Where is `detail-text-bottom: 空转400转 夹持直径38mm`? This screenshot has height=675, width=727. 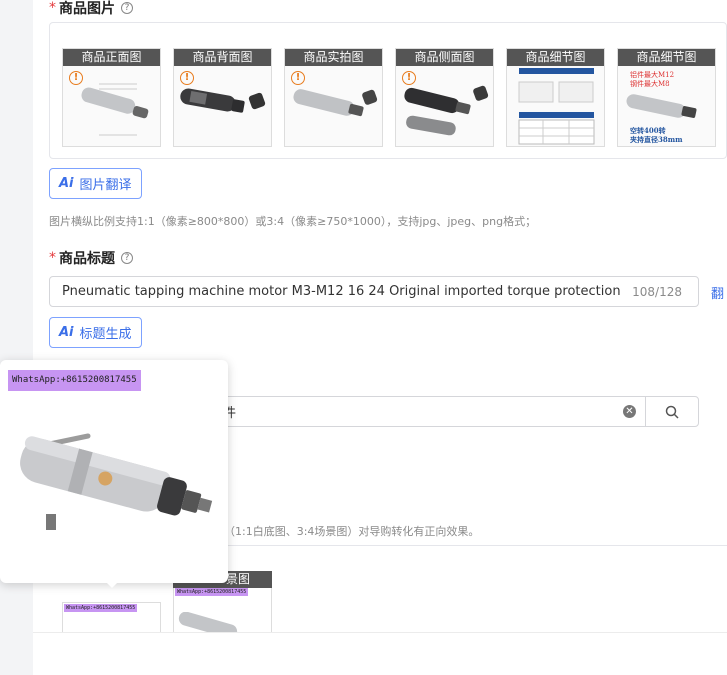 detail-text-bottom: 空转400转 夹持直径38mm is located at coordinates (656, 135).